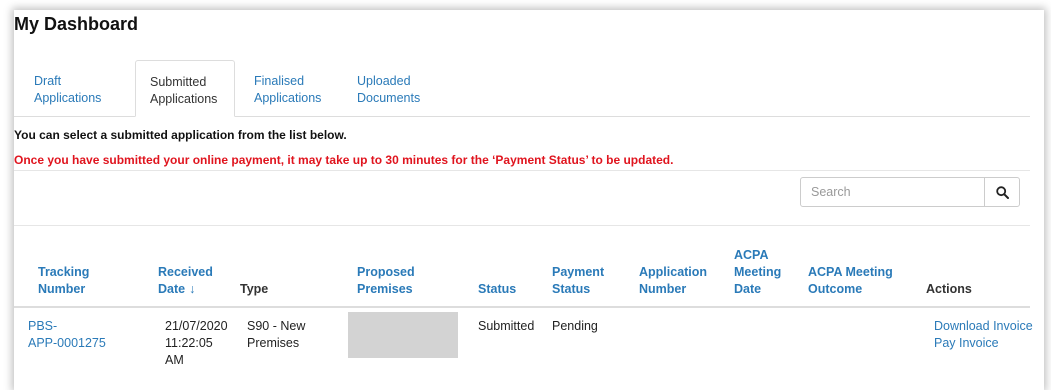 The height and width of the screenshot is (390, 1051). Describe the element at coordinates (279, 81) in the screenshot. I see `tab-label: Finalised` at that location.